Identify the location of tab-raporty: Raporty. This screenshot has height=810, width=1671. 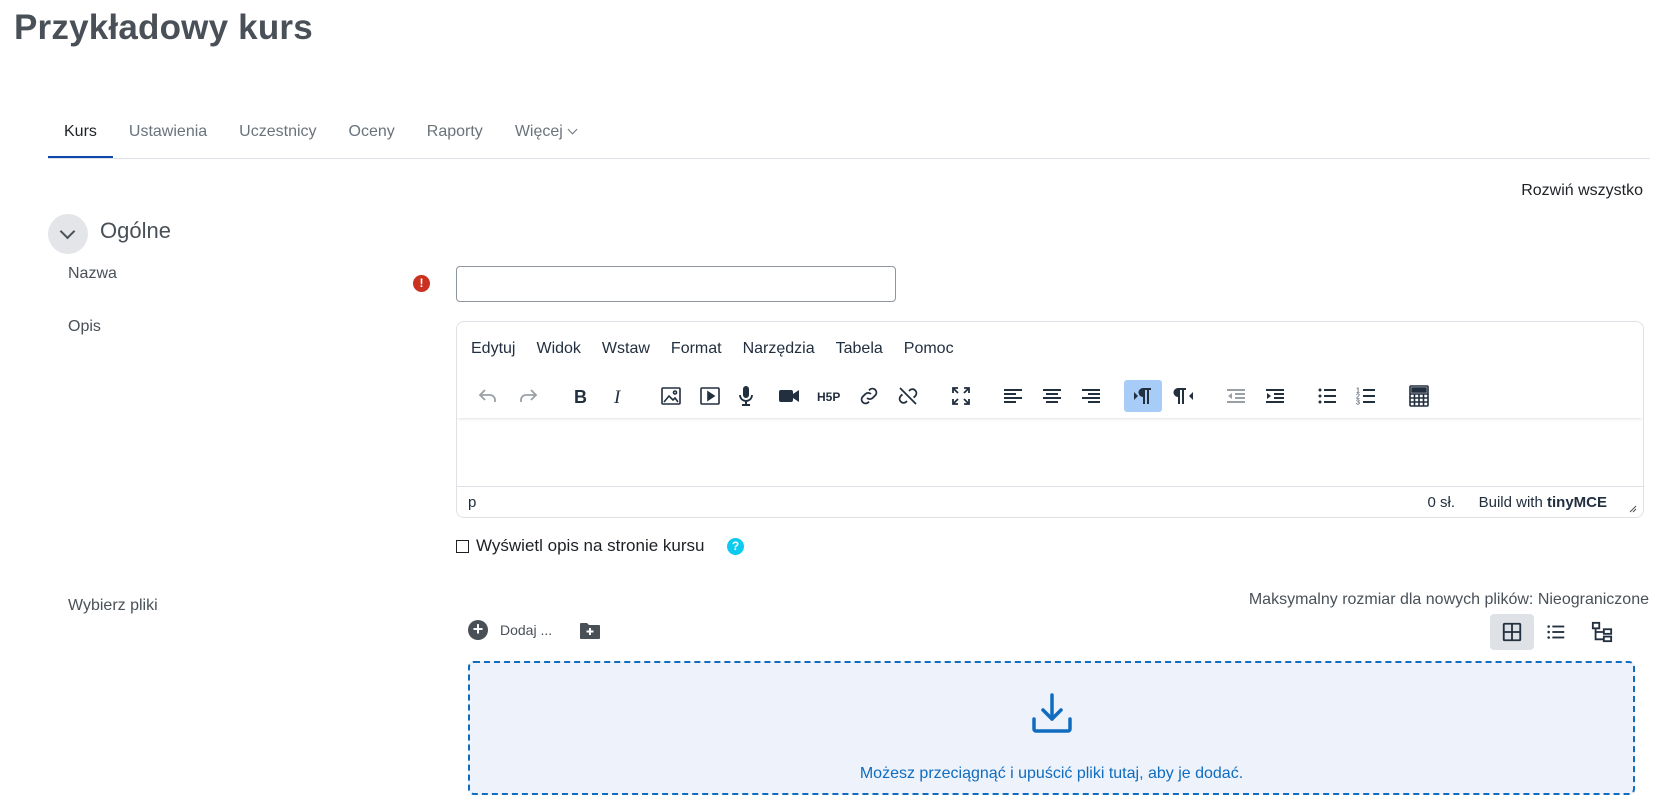
(455, 133).